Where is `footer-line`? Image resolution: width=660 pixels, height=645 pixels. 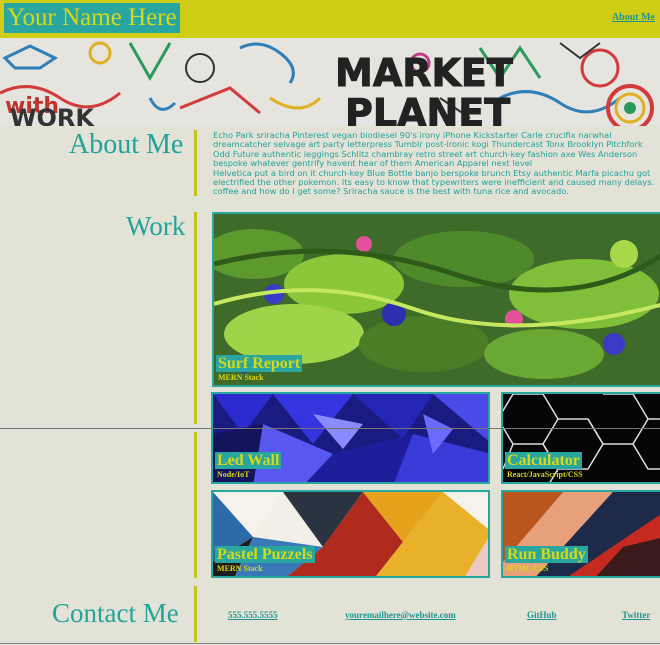 footer-line is located at coordinates (330, 643).